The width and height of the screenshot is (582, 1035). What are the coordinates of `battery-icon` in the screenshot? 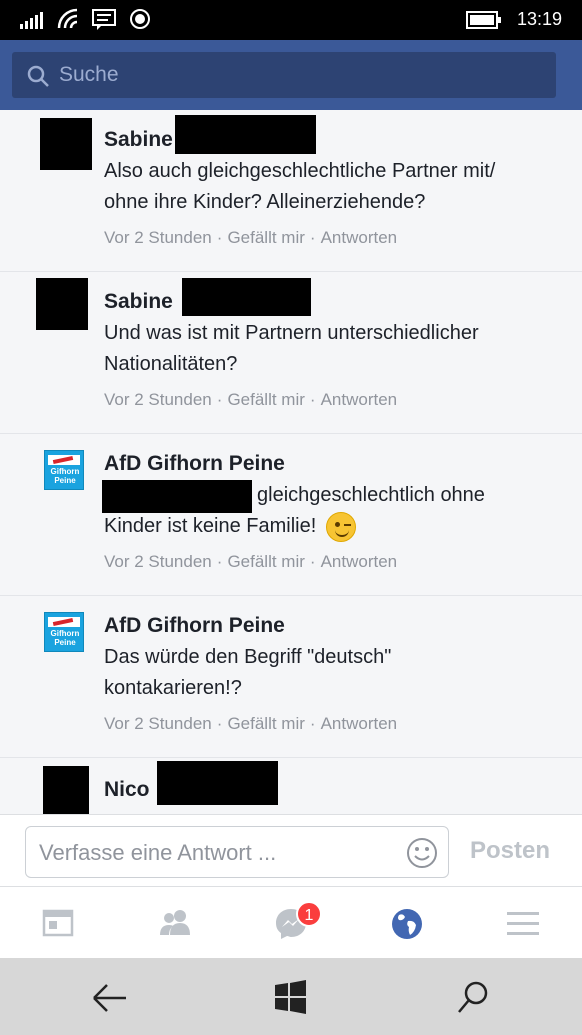 It's located at (483, 20).